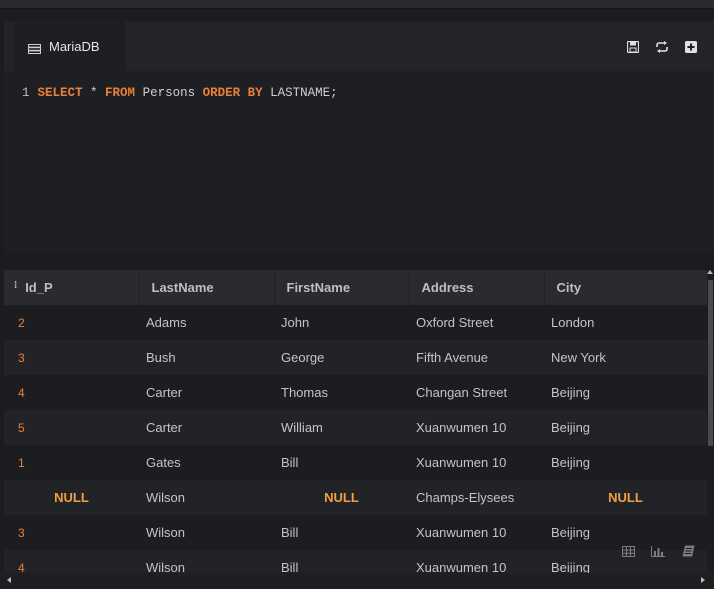 The width and height of the screenshot is (714, 589). I want to click on table-cell-lastname: Adams, so click(206, 322).